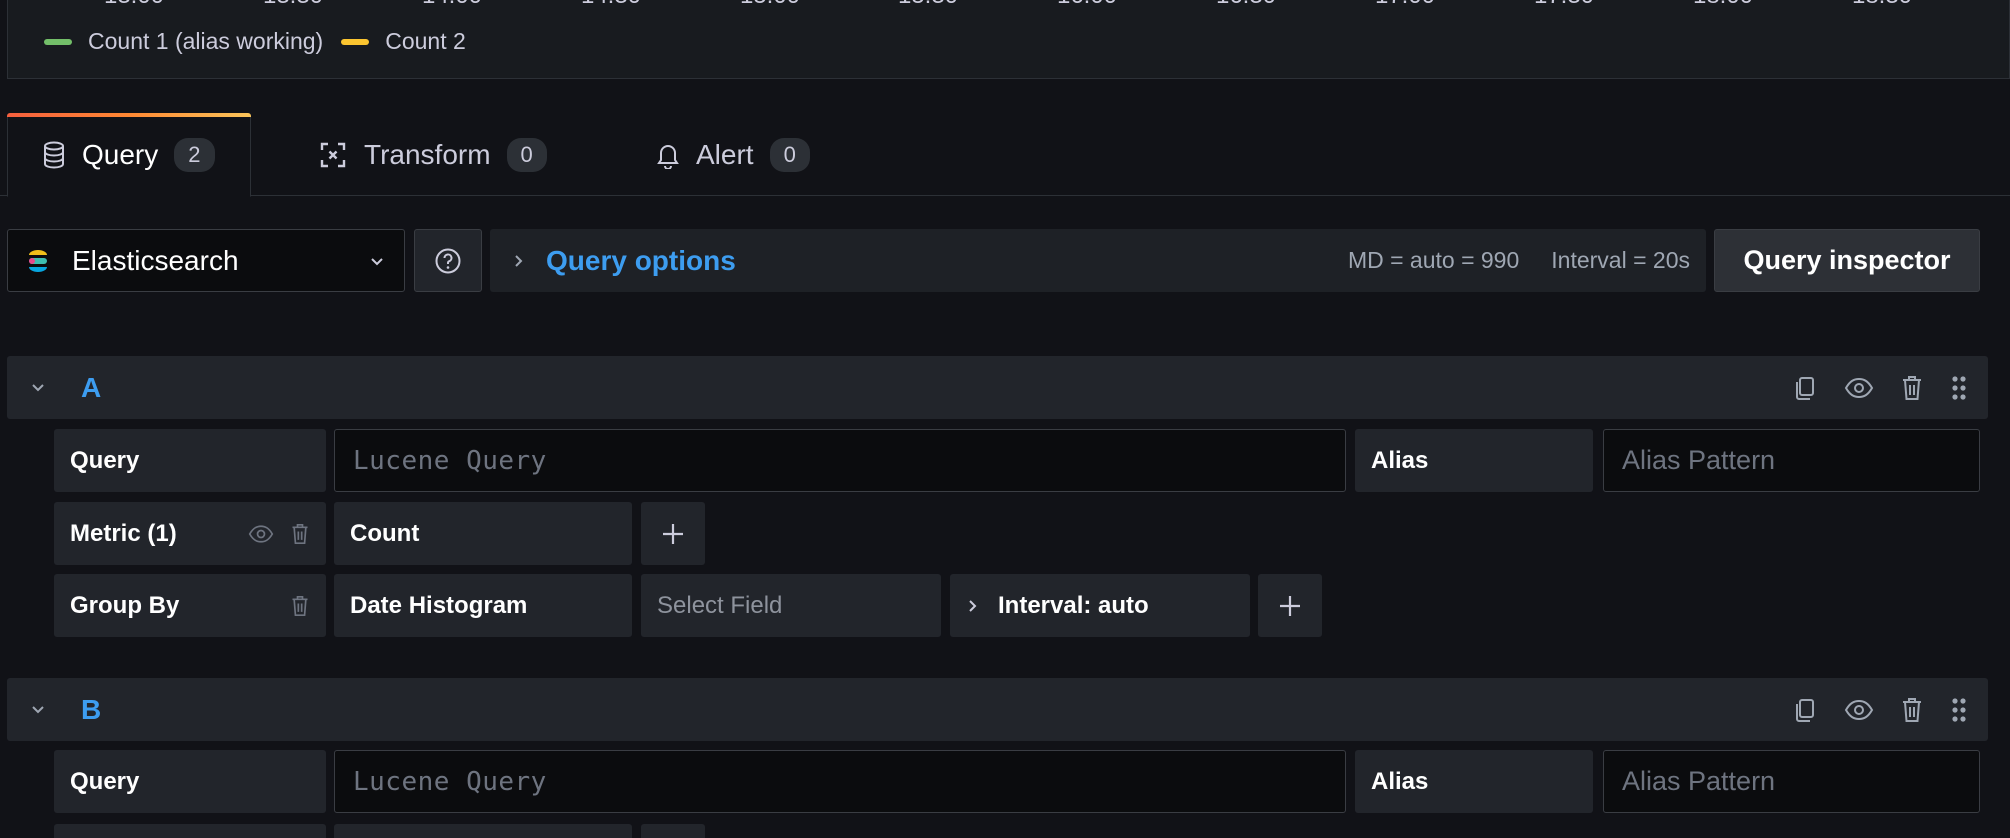  Describe the element at coordinates (791, 605) in the screenshot. I see `select-field-dropdown: Select Field` at that location.